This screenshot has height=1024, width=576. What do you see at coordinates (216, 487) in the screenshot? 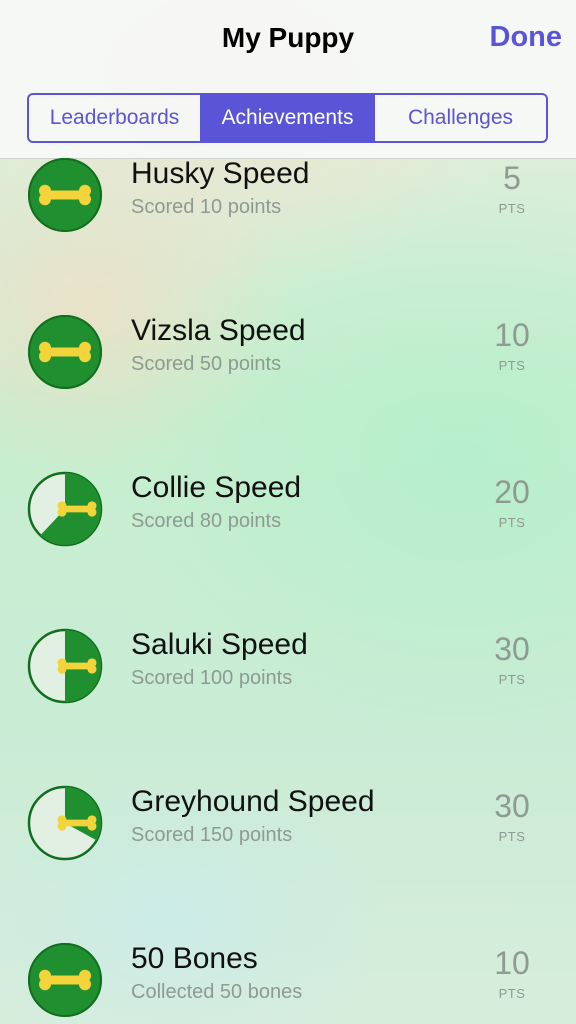
I see `achievement-title: Collie Speed` at bounding box center [216, 487].